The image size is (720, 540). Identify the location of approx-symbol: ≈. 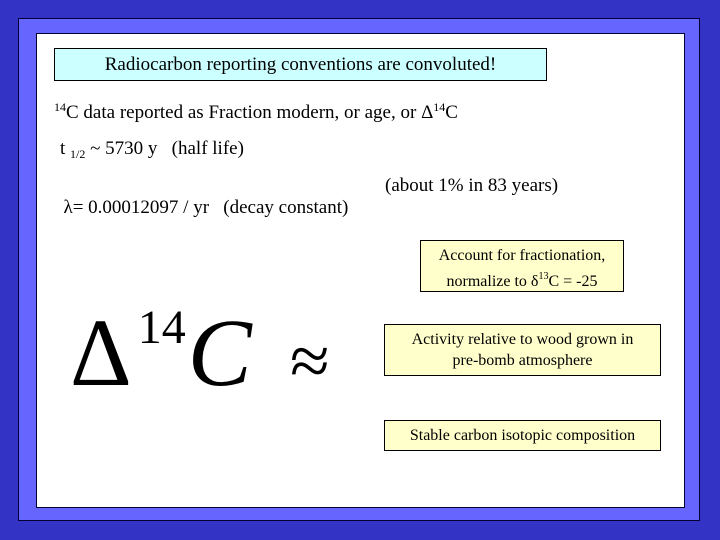
(310, 361).